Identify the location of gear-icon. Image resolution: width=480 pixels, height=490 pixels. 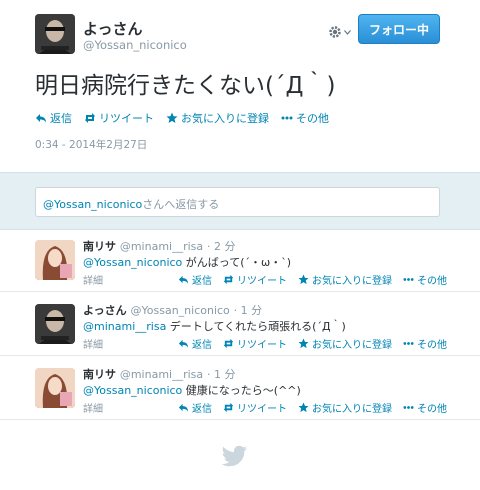
(335, 32).